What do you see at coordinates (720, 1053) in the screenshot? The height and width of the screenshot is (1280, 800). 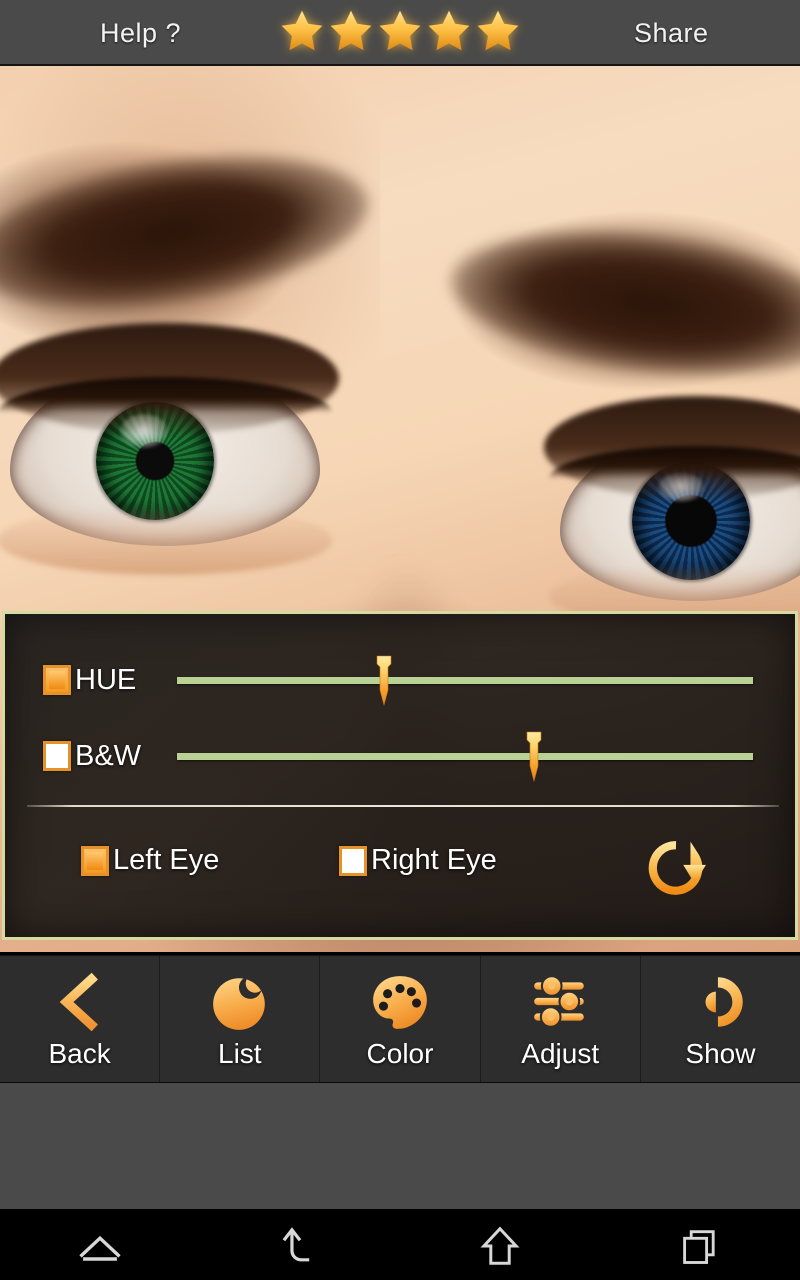 I see `toolbar-label-show: Show` at bounding box center [720, 1053].